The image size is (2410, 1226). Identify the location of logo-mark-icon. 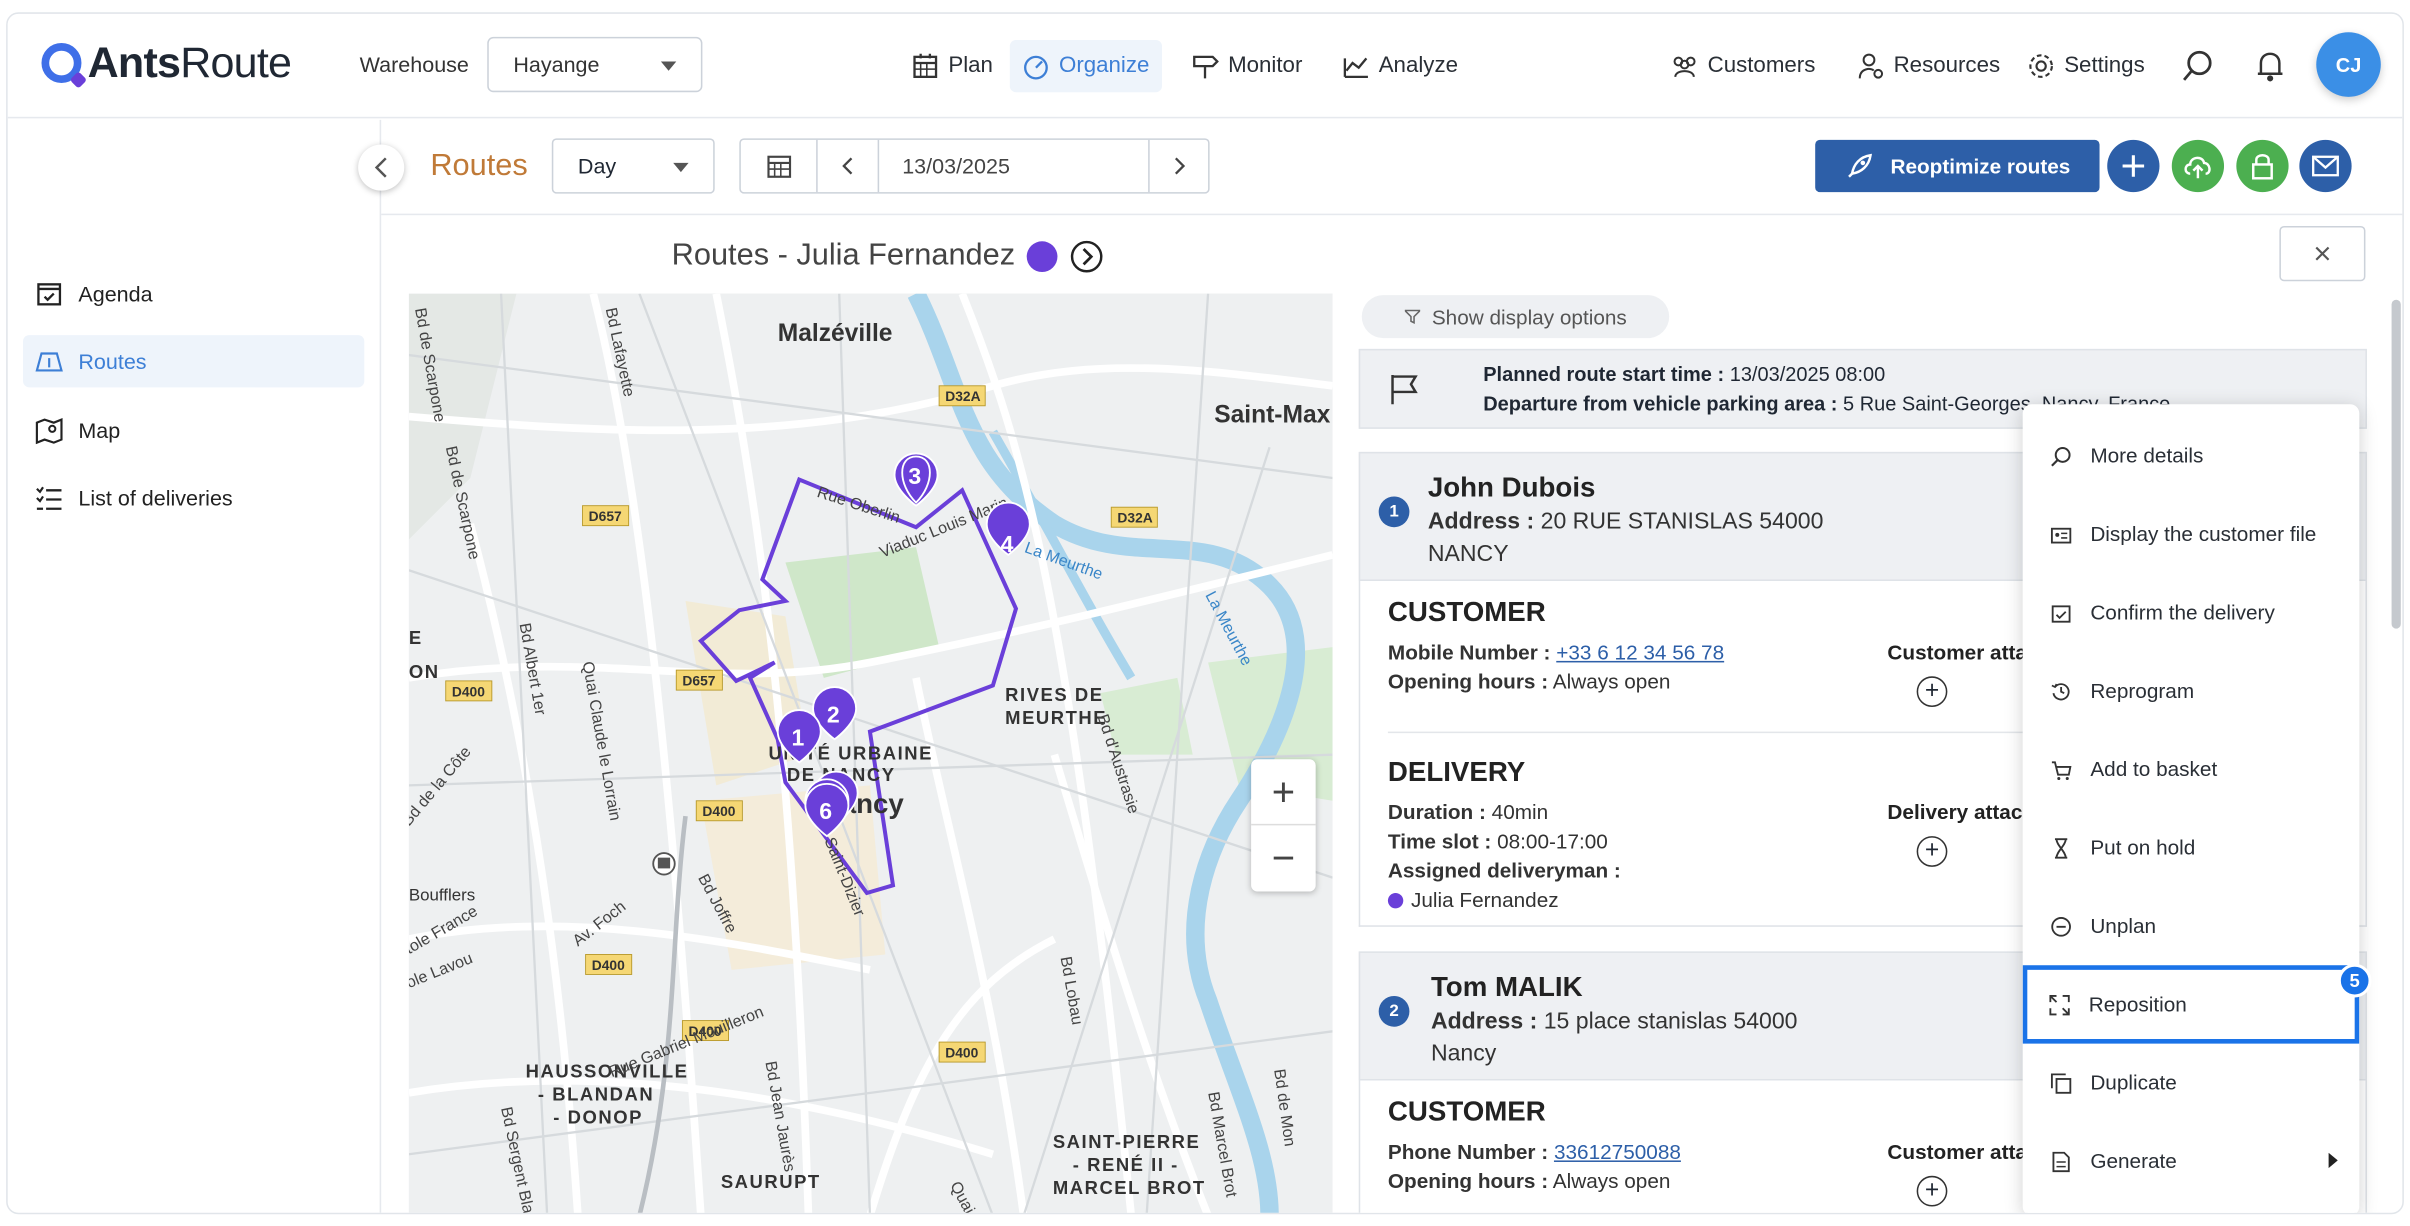
(61, 63).